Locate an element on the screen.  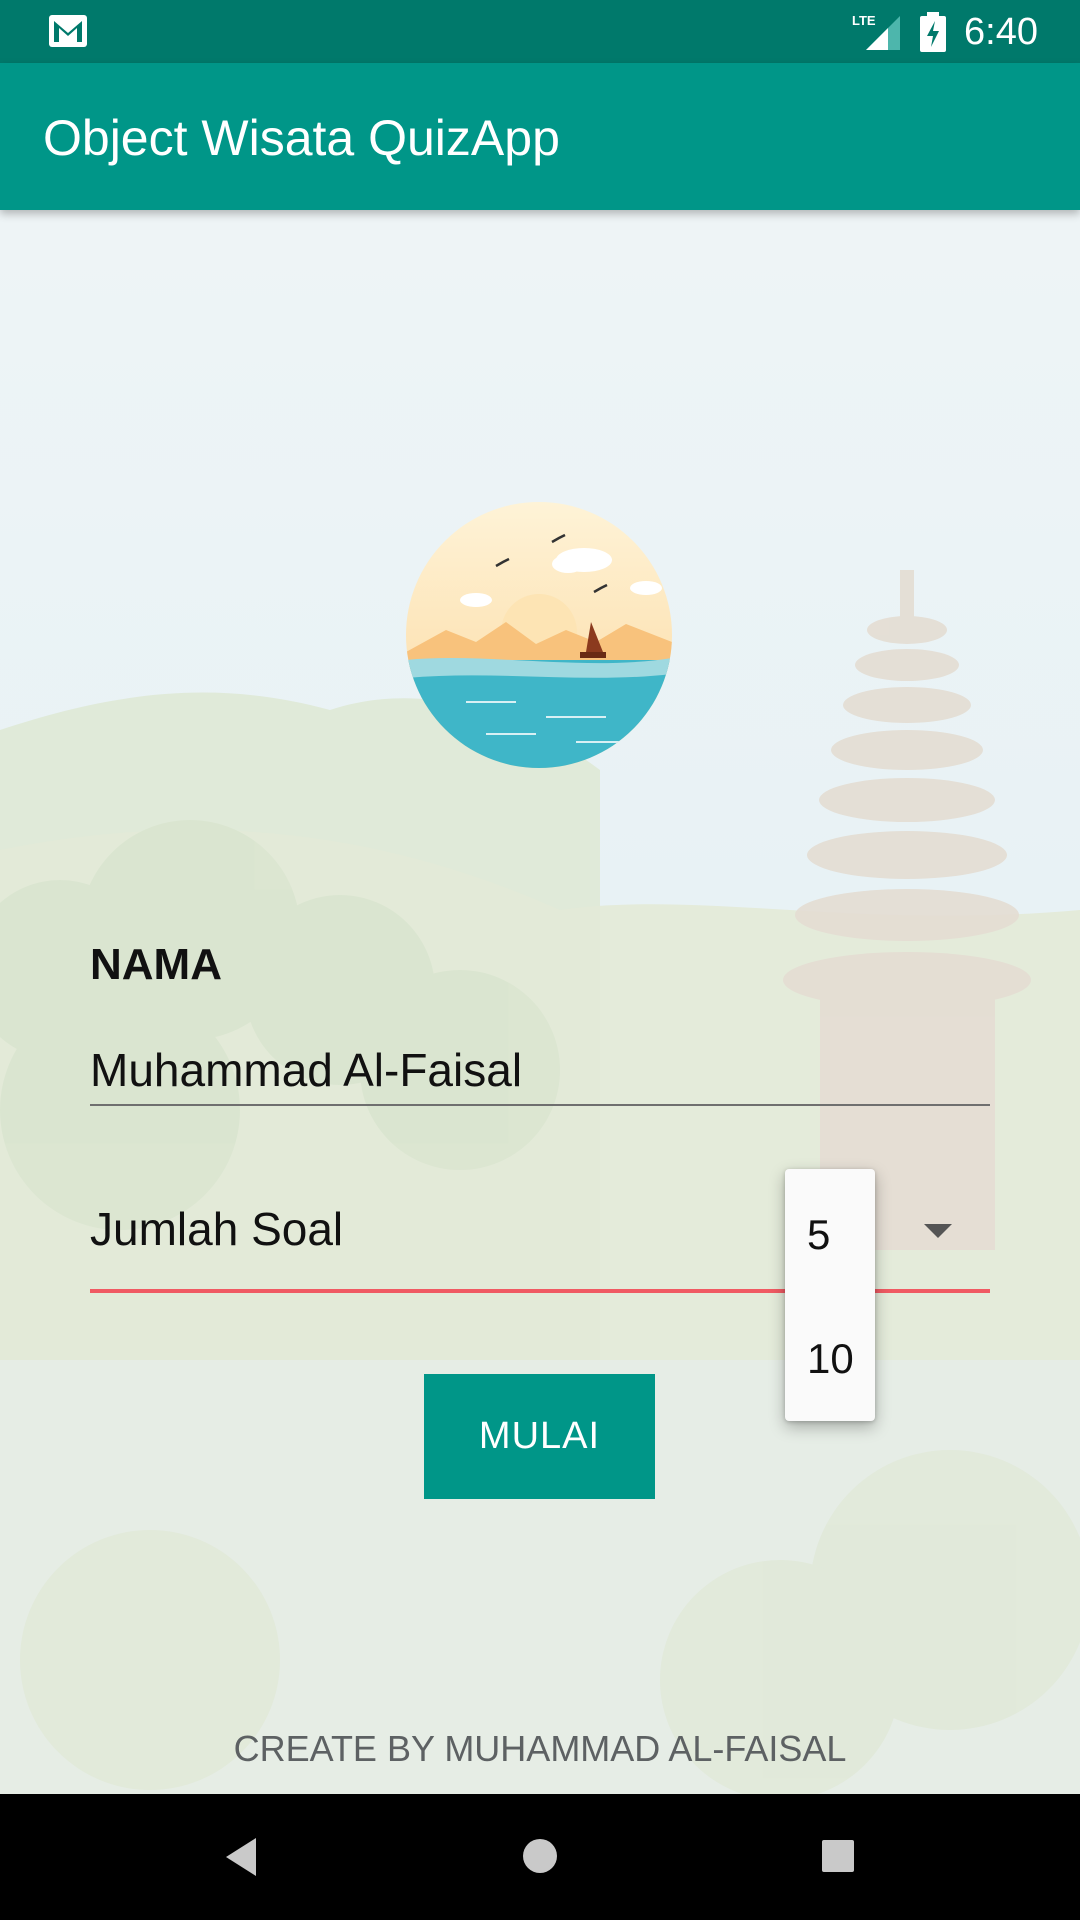
footer-credit: CREATE BY MUHAMMAD AL-FAISAL is located at coordinates (540, 1748).